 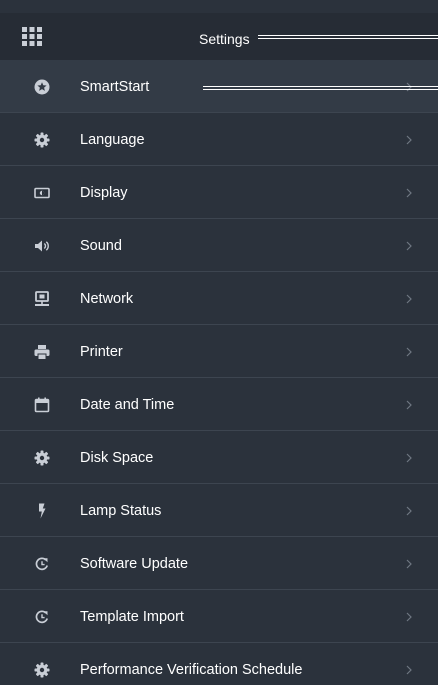 What do you see at coordinates (115, 87) in the screenshot?
I see `menu-item-label: SmartStart` at bounding box center [115, 87].